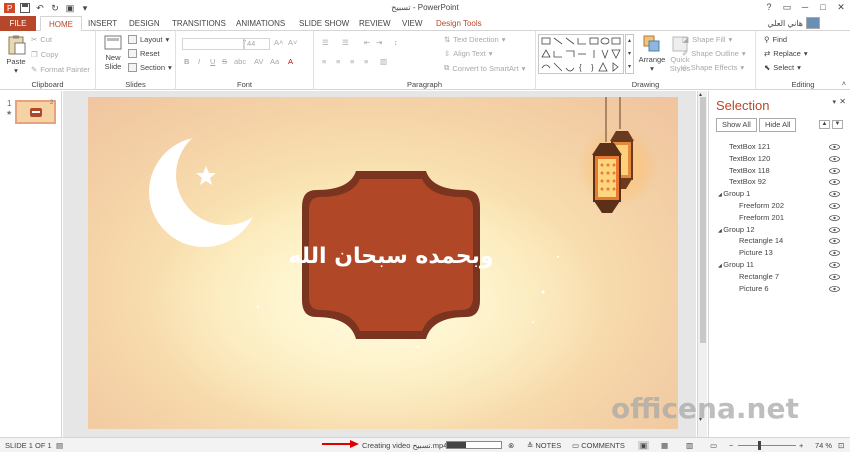 This screenshot has height=452, width=850. What do you see at coordinates (186, 61) in the screenshot?
I see `bold-button: B` at bounding box center [186, 61].